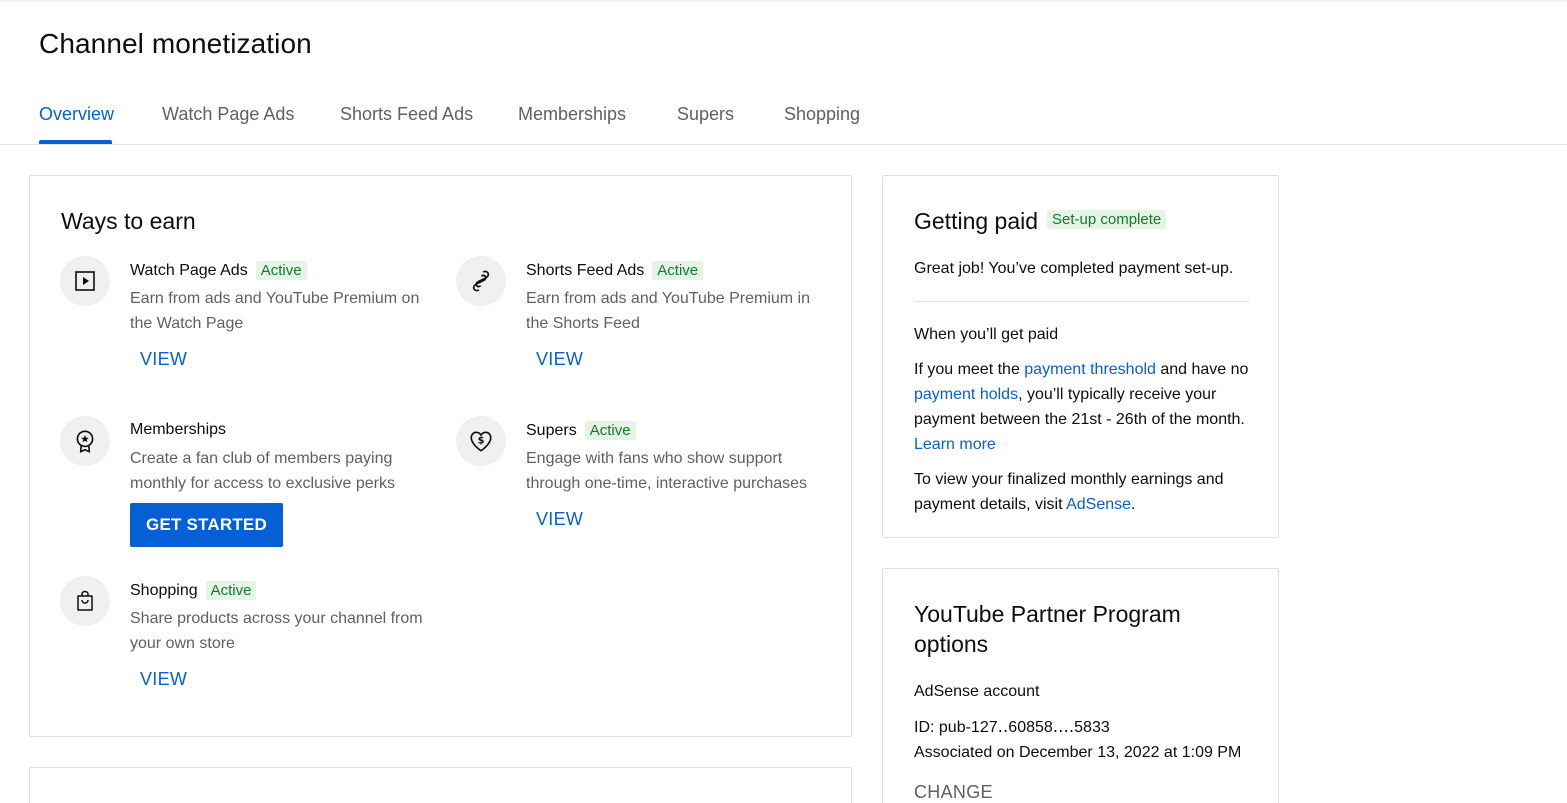  I want to click on ways-to-earn-title: Ways to earn, so click(128, 221).